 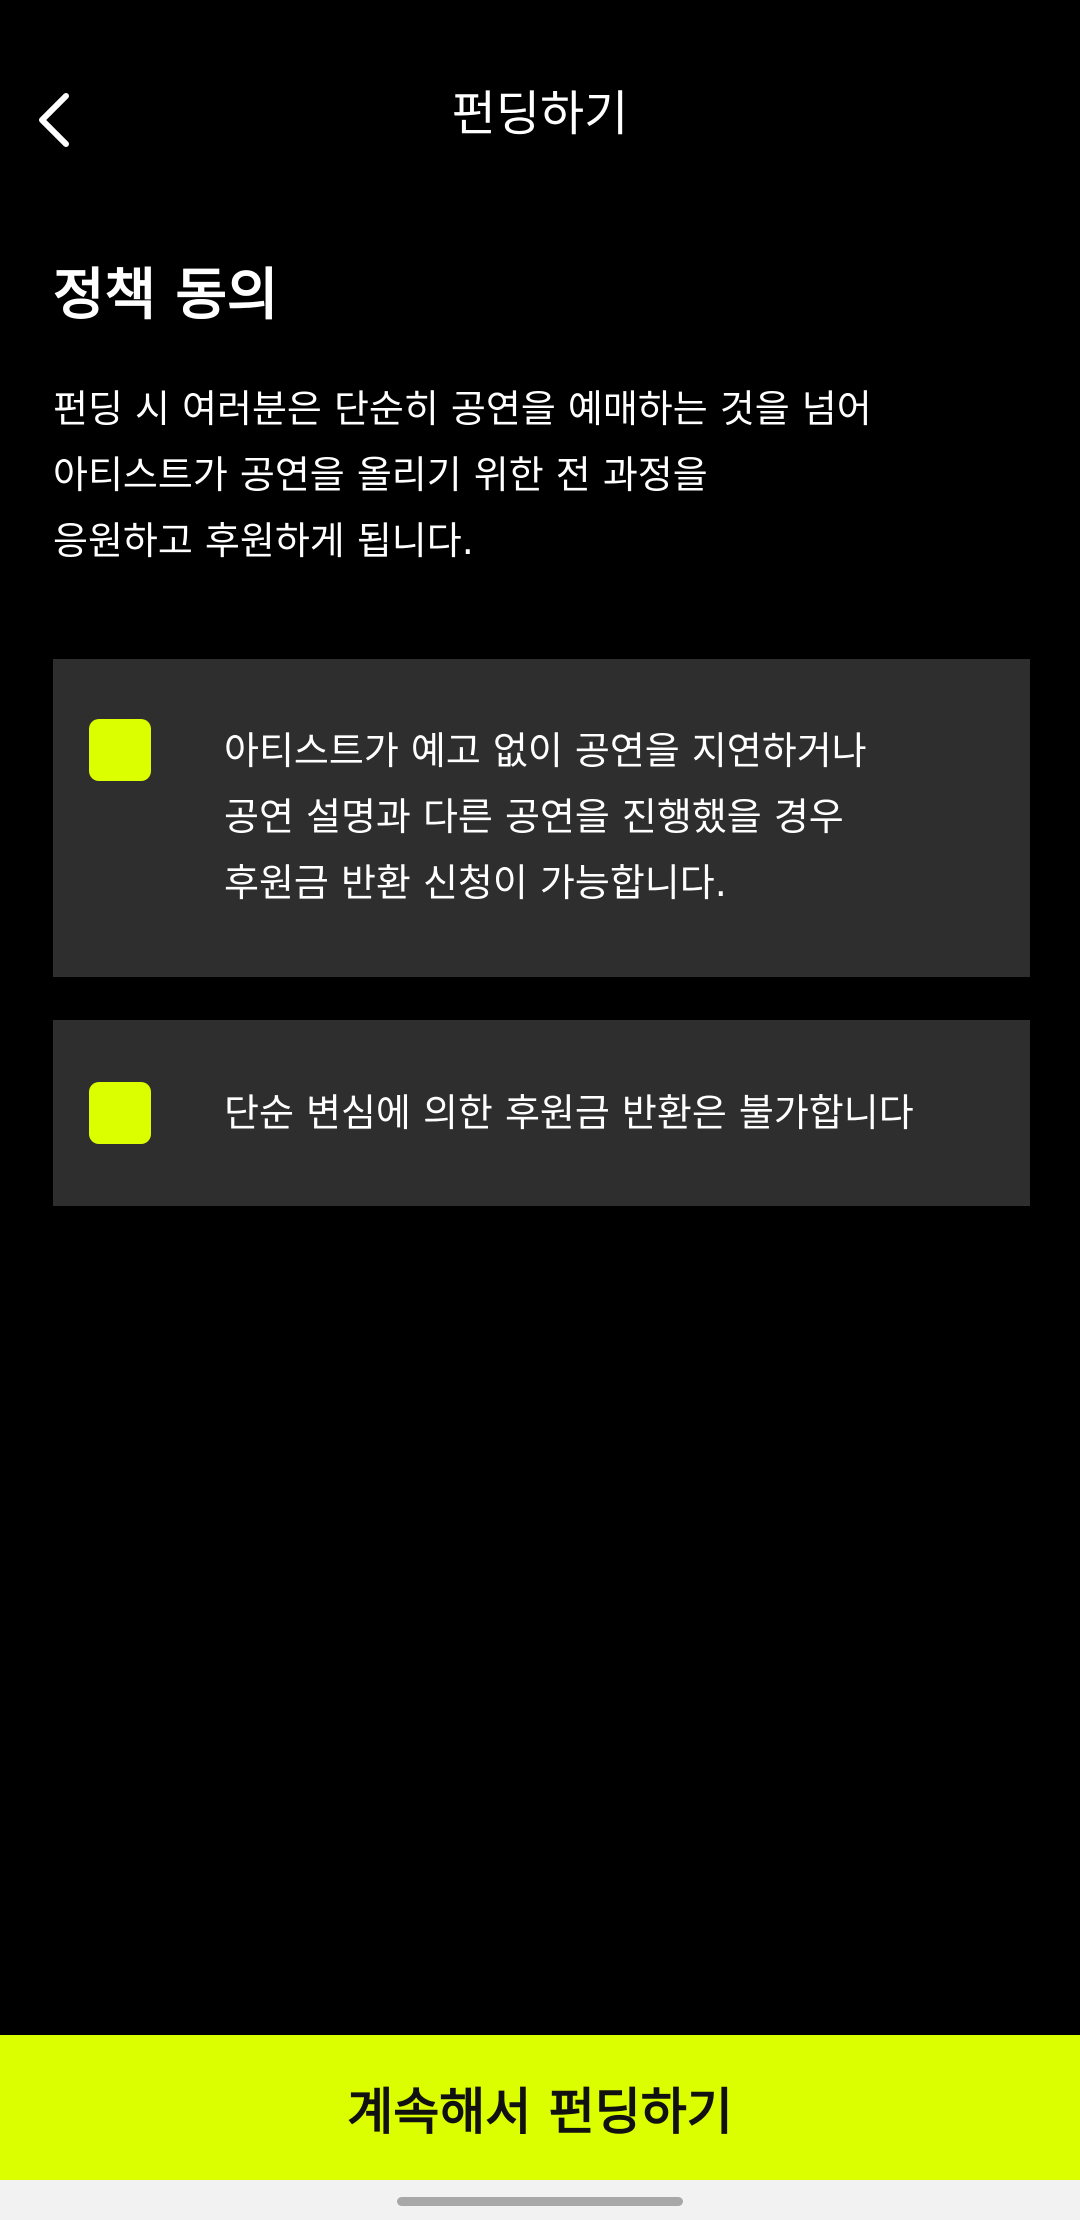 I want to click on top-app-bar: 펀딩하기, so click(x=540, y=115).